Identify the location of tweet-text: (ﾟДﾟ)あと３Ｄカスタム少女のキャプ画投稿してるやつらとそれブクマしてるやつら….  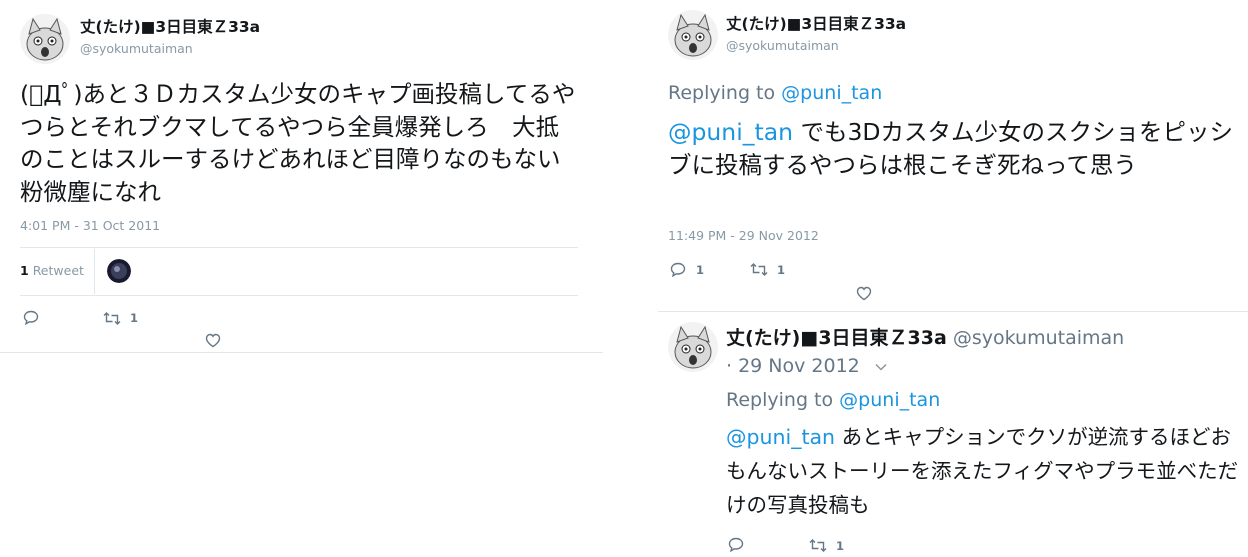
(302, 143).